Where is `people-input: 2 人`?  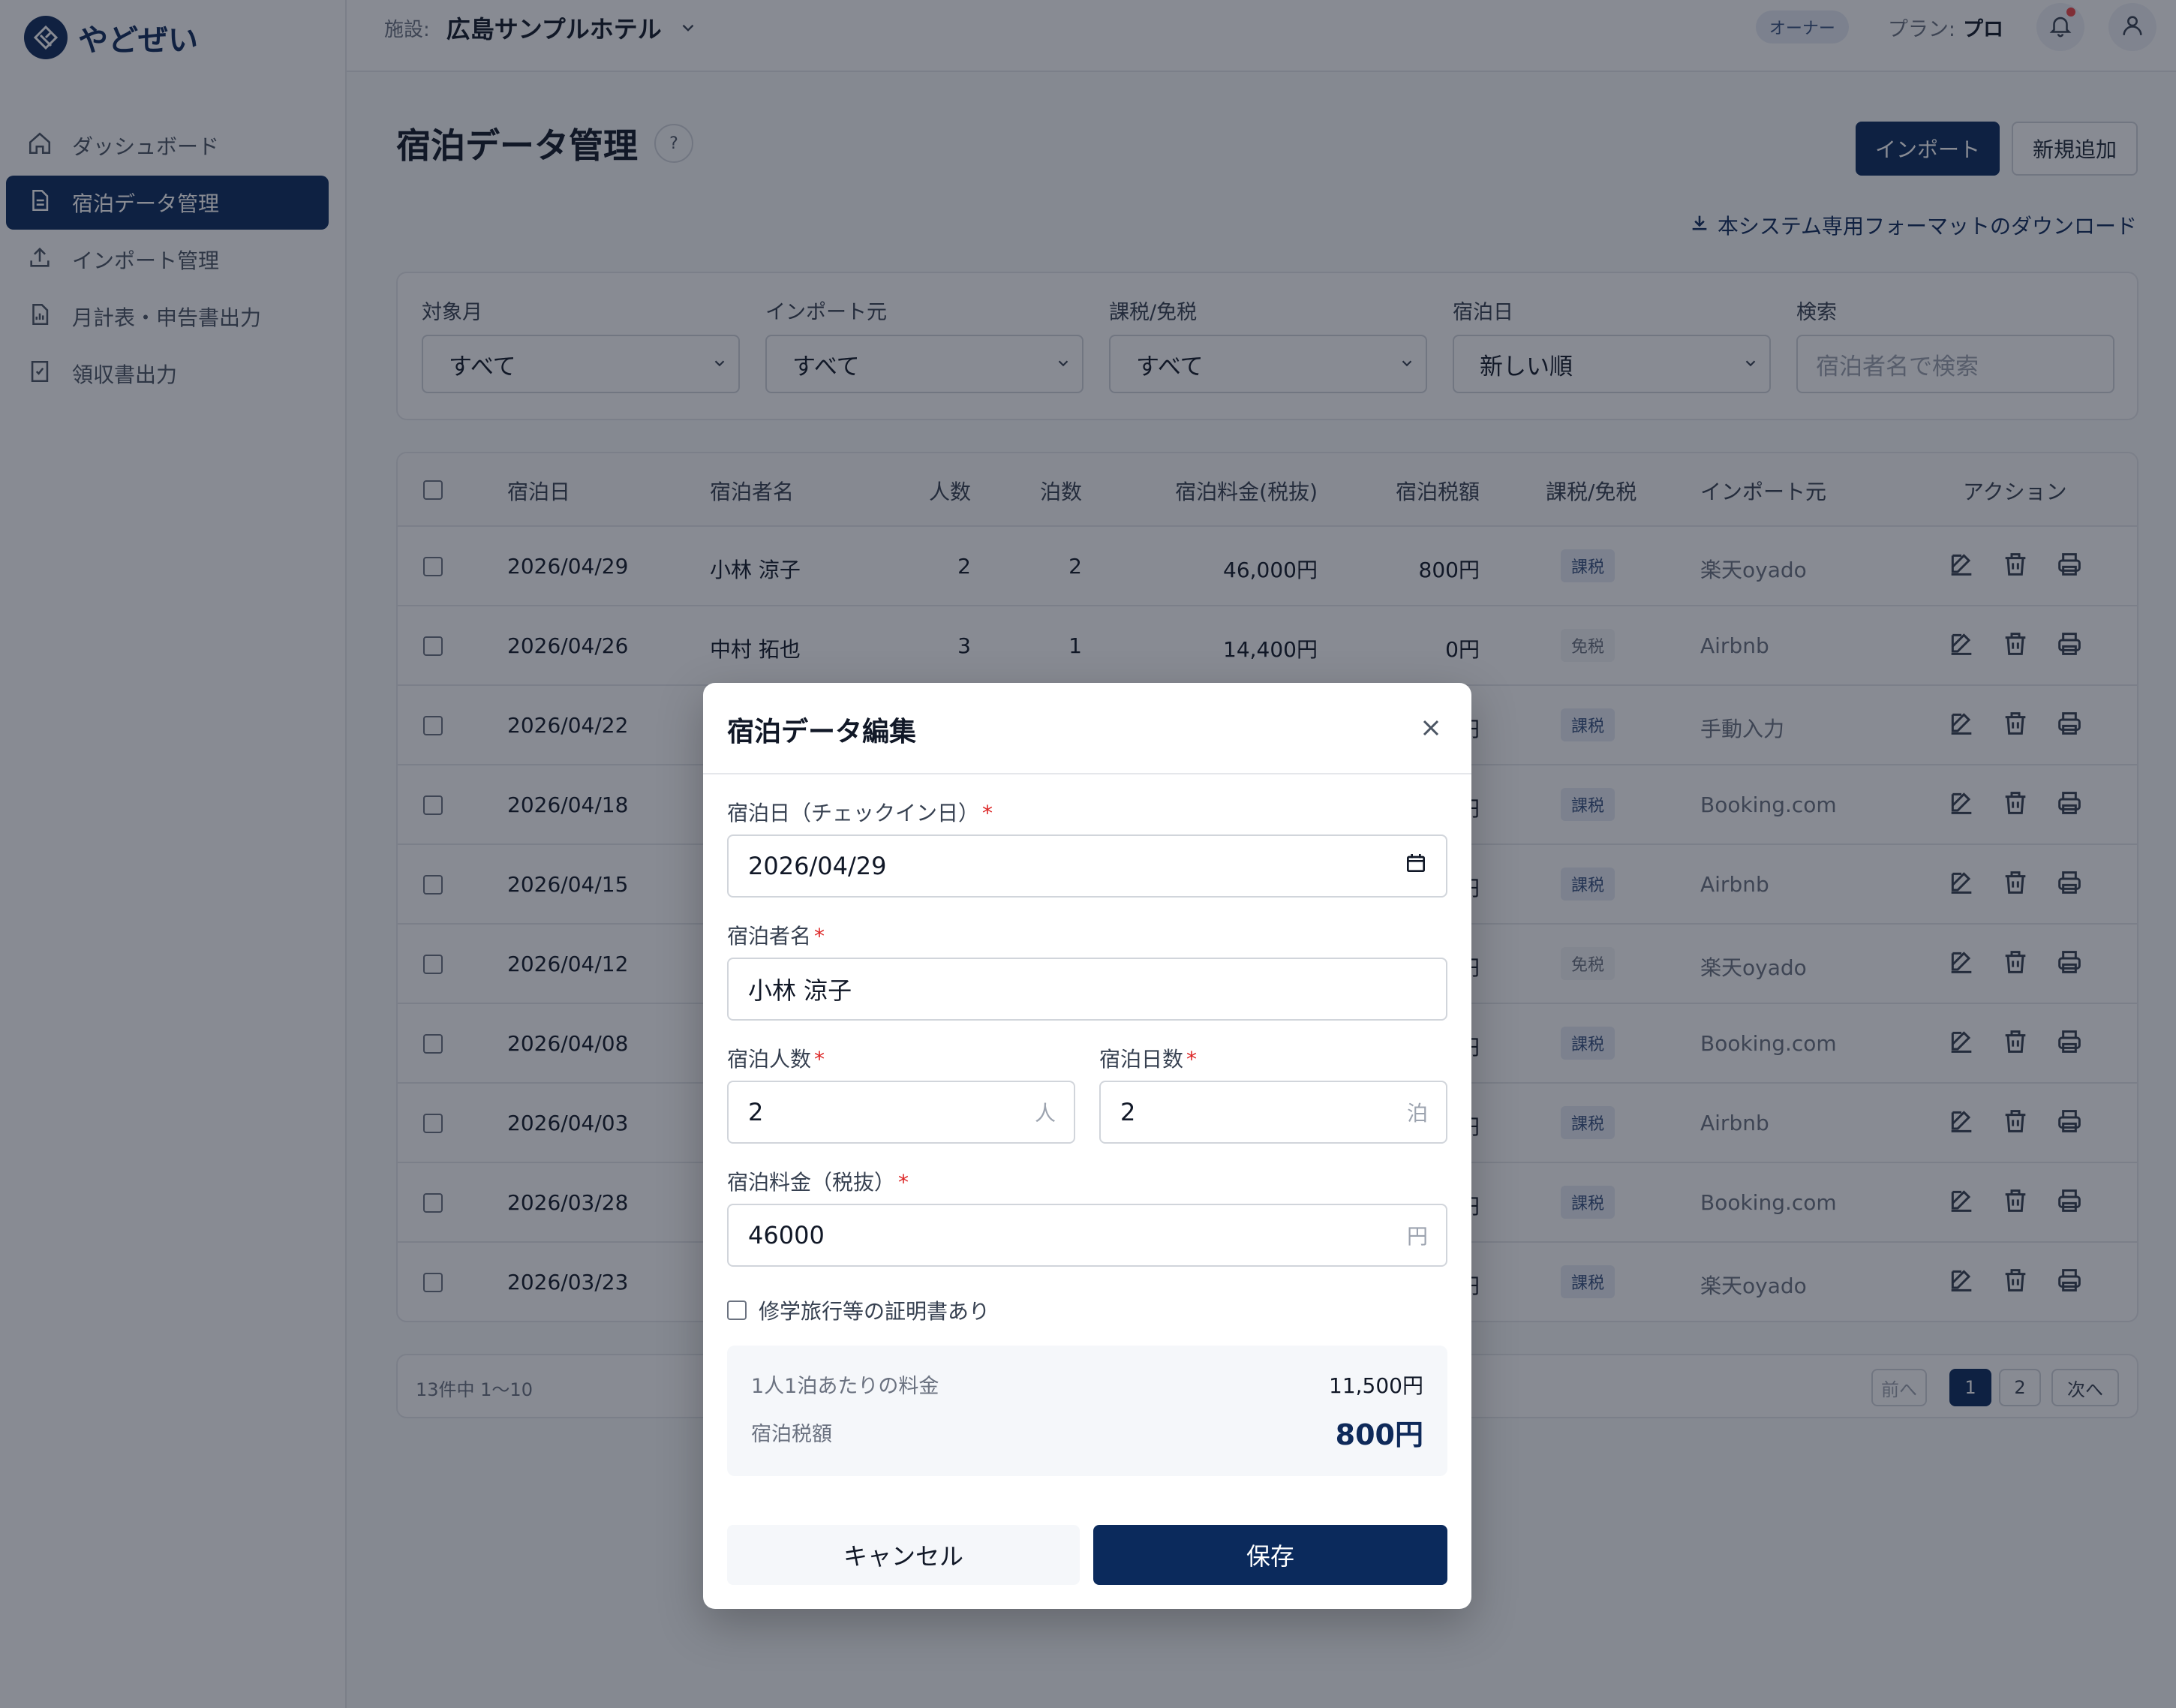 people-input: 2 人 is located at coordinates (901, 1112).